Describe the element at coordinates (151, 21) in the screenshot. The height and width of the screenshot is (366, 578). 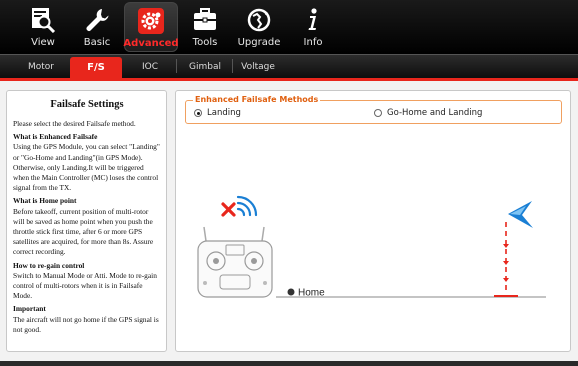
I see `gear-icon` at that location.